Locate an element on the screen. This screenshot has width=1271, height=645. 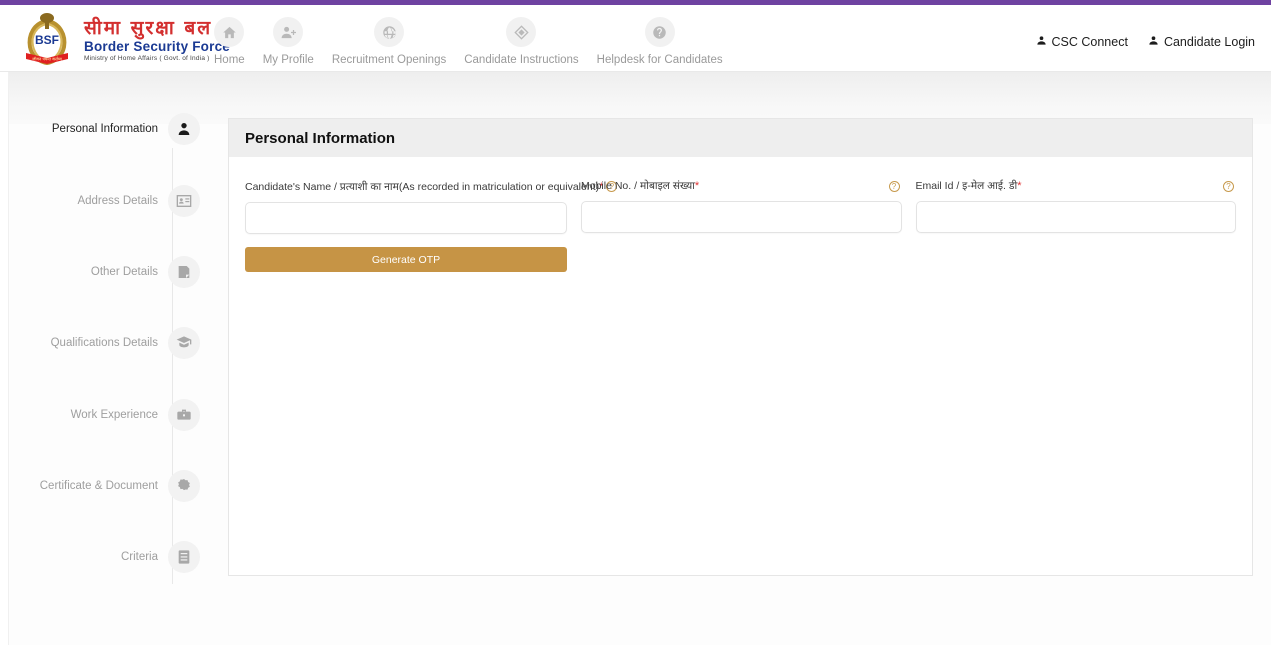
email-id-label-text: Email Id / इ-मेल आई. डी is located at coordinates (966, 186).